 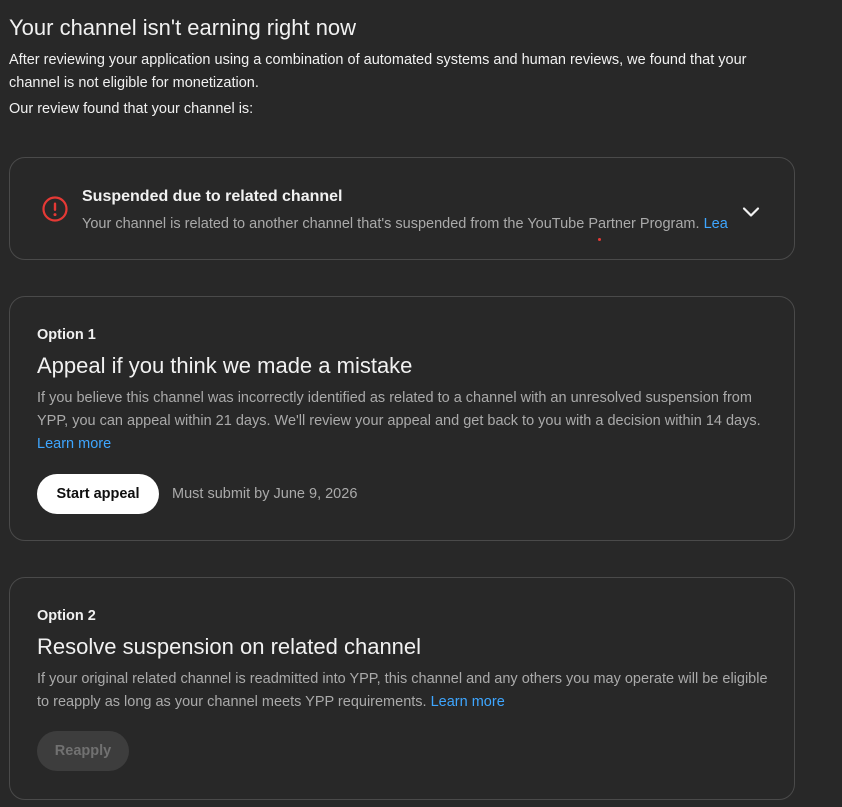 What do you see at coordinates (66, 335) in the screenshot?
I see `option-1-label: Option 1` at bounding box center [66, 335].